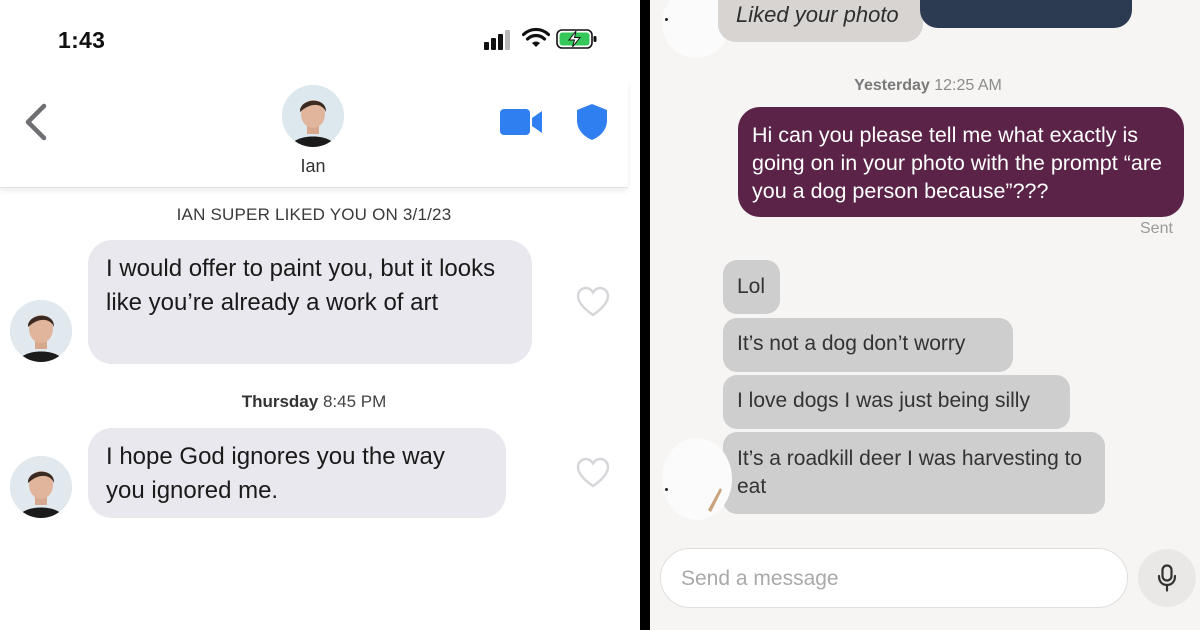  I want to click on timestamp-time: 12:25 AM, so click(968, 85).